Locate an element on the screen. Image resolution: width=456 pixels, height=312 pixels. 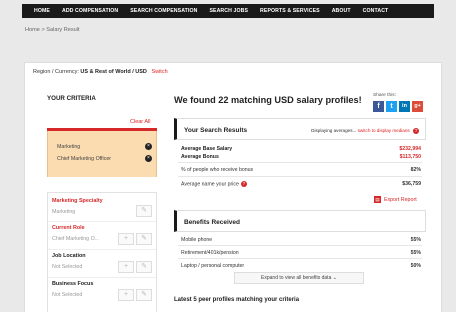
selected-criterion: Marketing × is located at coordinates (104, 146).